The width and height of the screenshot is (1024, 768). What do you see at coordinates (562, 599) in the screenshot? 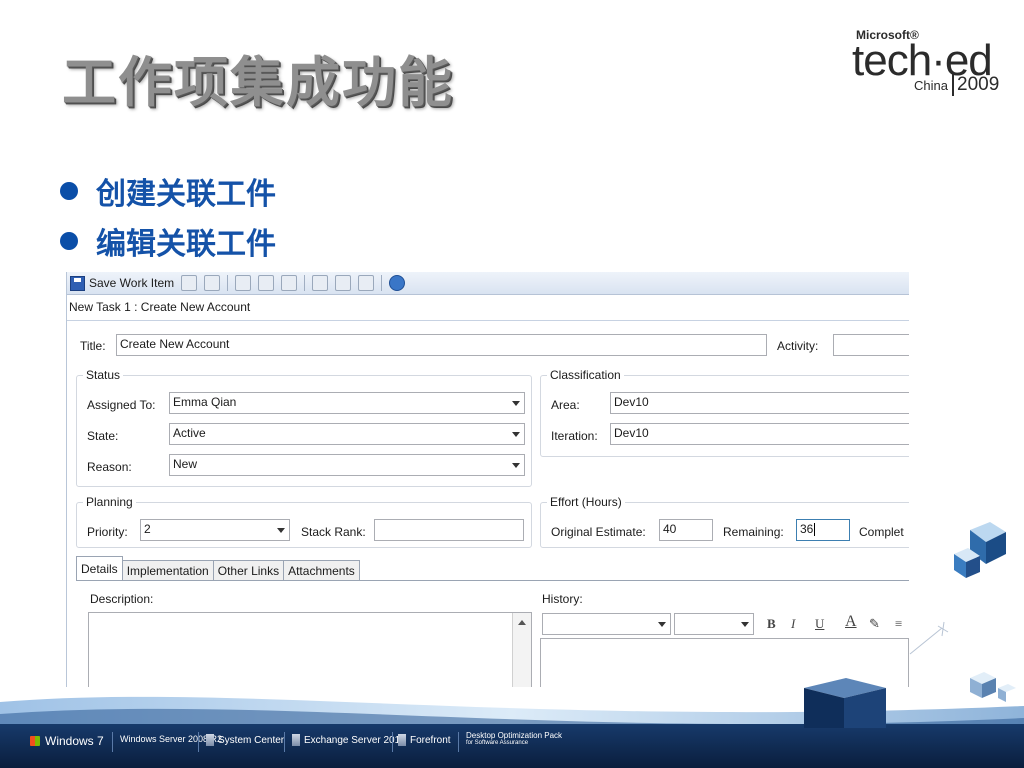
I see `history-label: History:` at bounding box center [562, 599].